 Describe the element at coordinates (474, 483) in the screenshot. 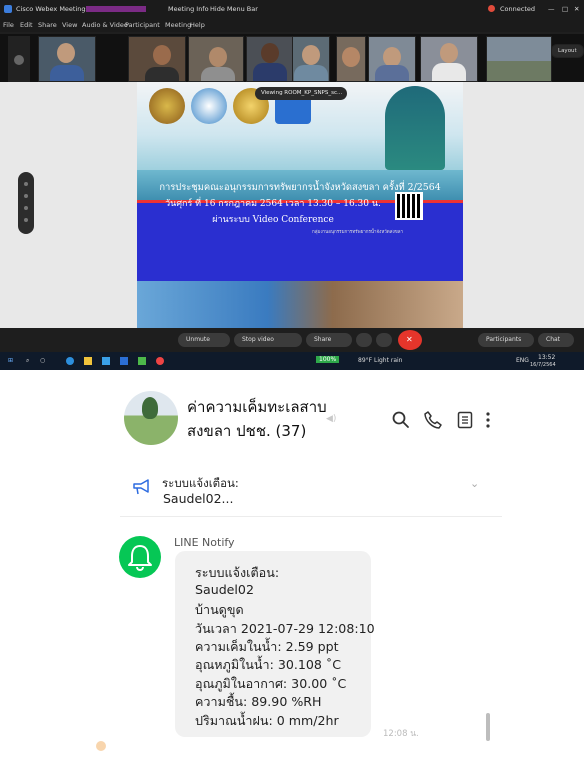

I see `chevron-down-icon: ⌄` at that location.